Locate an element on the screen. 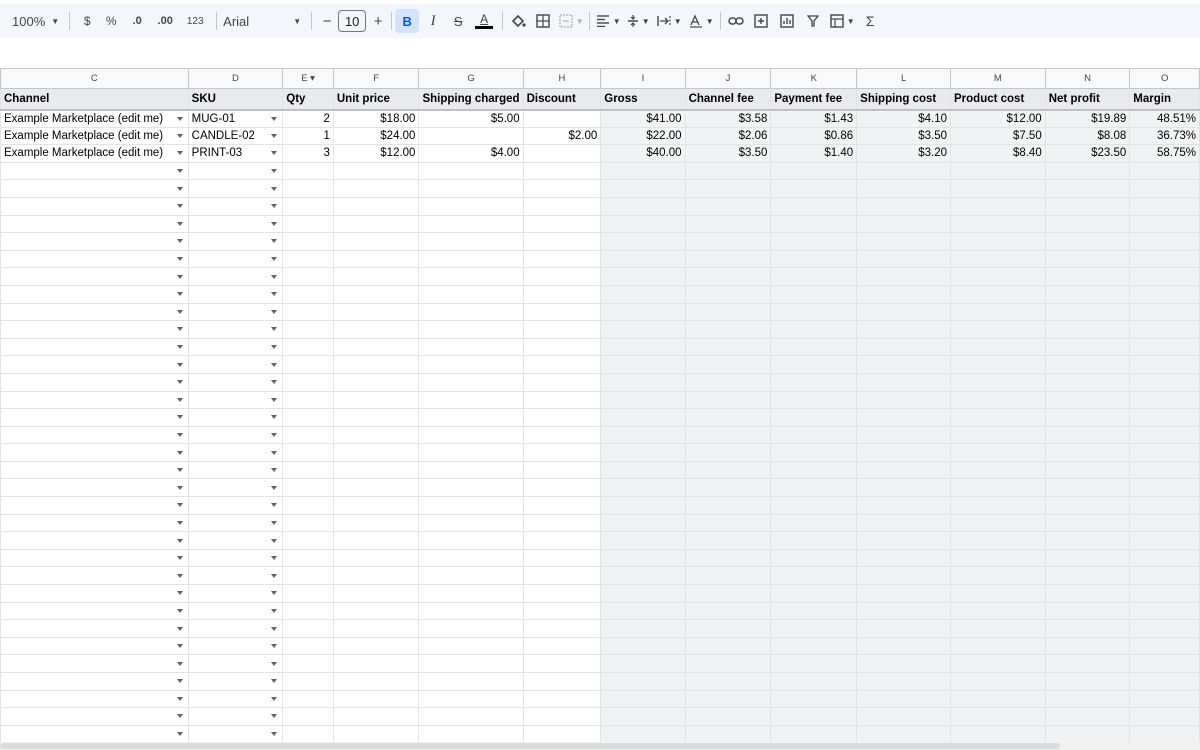  cell: $0.86 is located at coordinates (814, 136).